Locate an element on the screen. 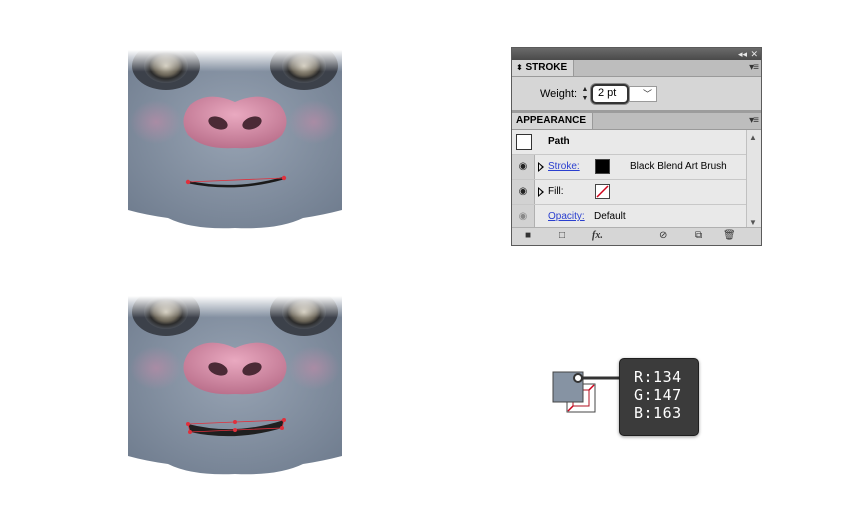 The width and height of the screenshot is (850, 520). close-icon: ✕ is located at coordinates (754, 54).